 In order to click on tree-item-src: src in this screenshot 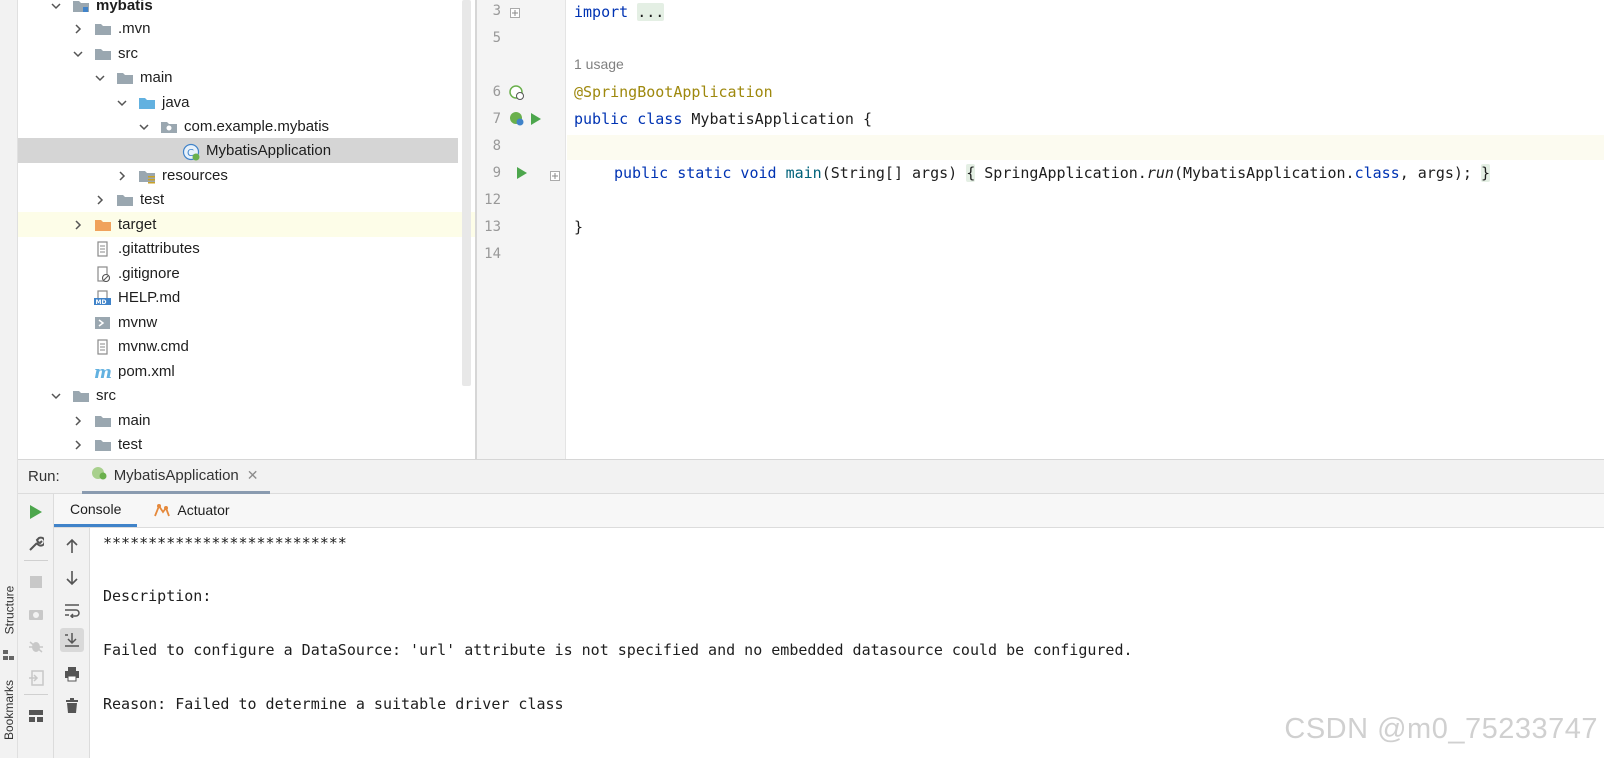, I will do `click(238, 53)`.